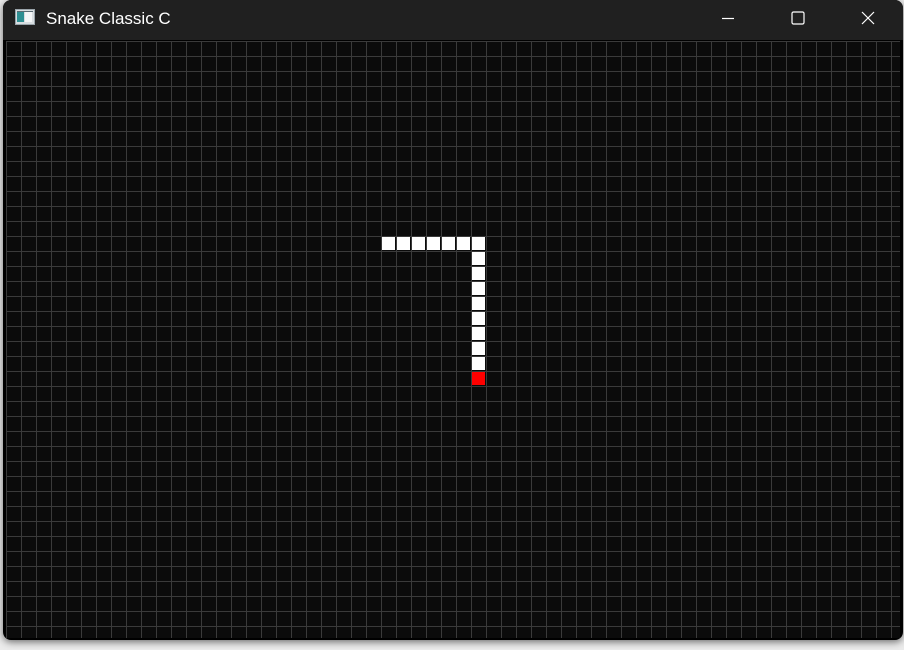 This screenshot has width=904, height=650. I want to click on minimize-button, so click(728, 18).